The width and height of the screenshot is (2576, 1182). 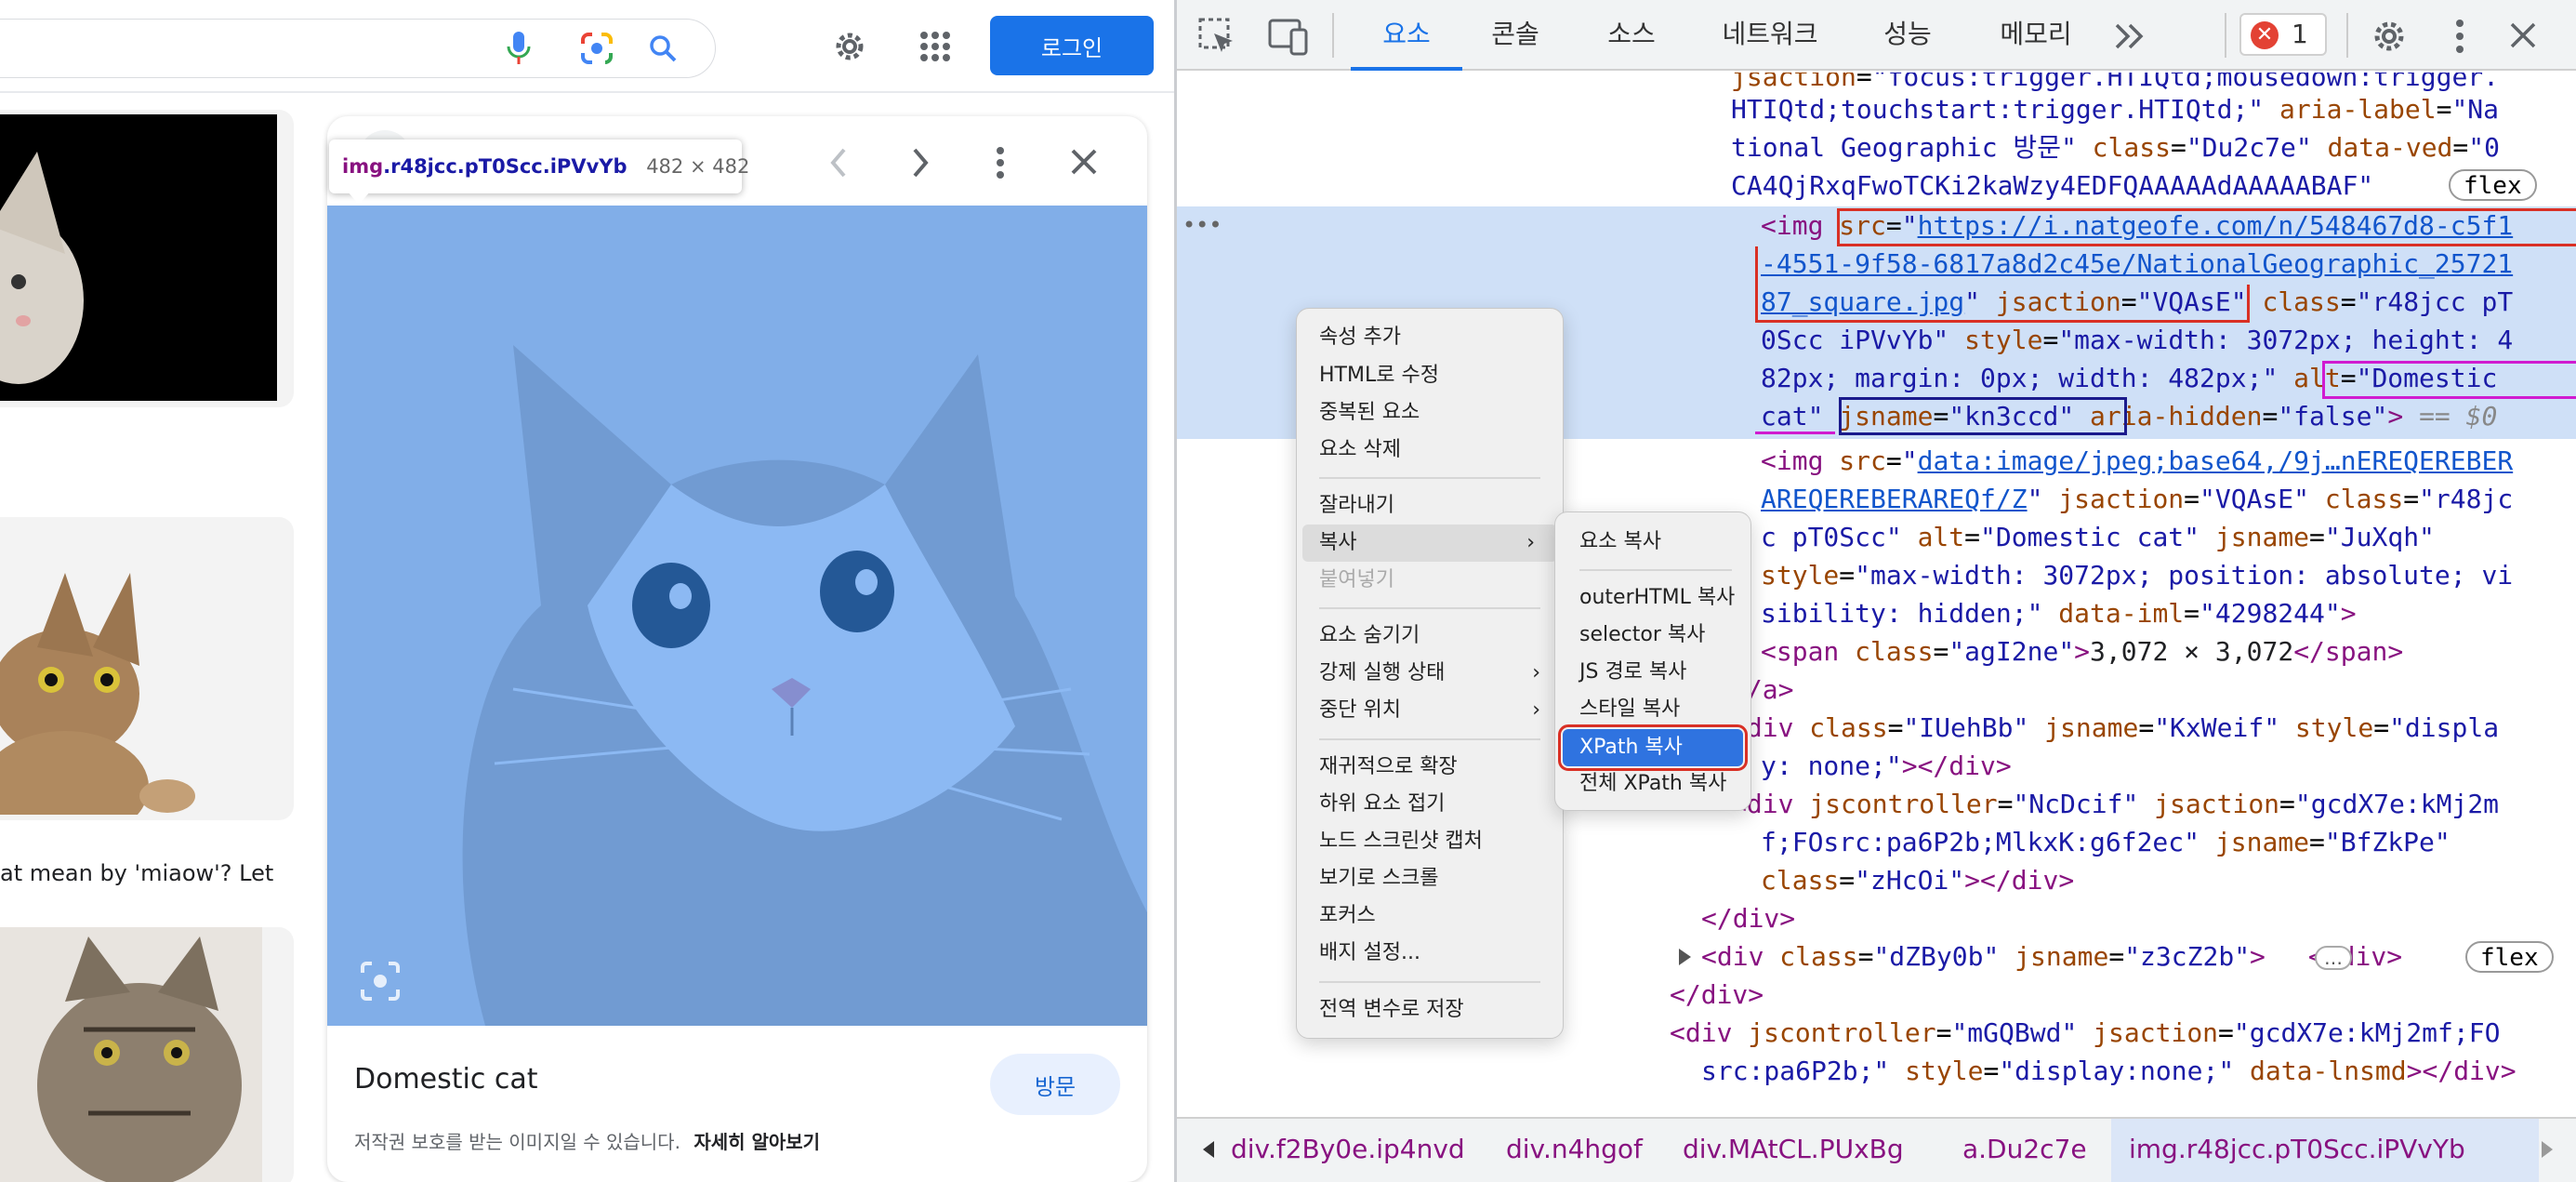 I want to click on breadcrumb-item: img.r48jcc.pT0Scc.iPVvYb, so click(x=2297, y=1149).